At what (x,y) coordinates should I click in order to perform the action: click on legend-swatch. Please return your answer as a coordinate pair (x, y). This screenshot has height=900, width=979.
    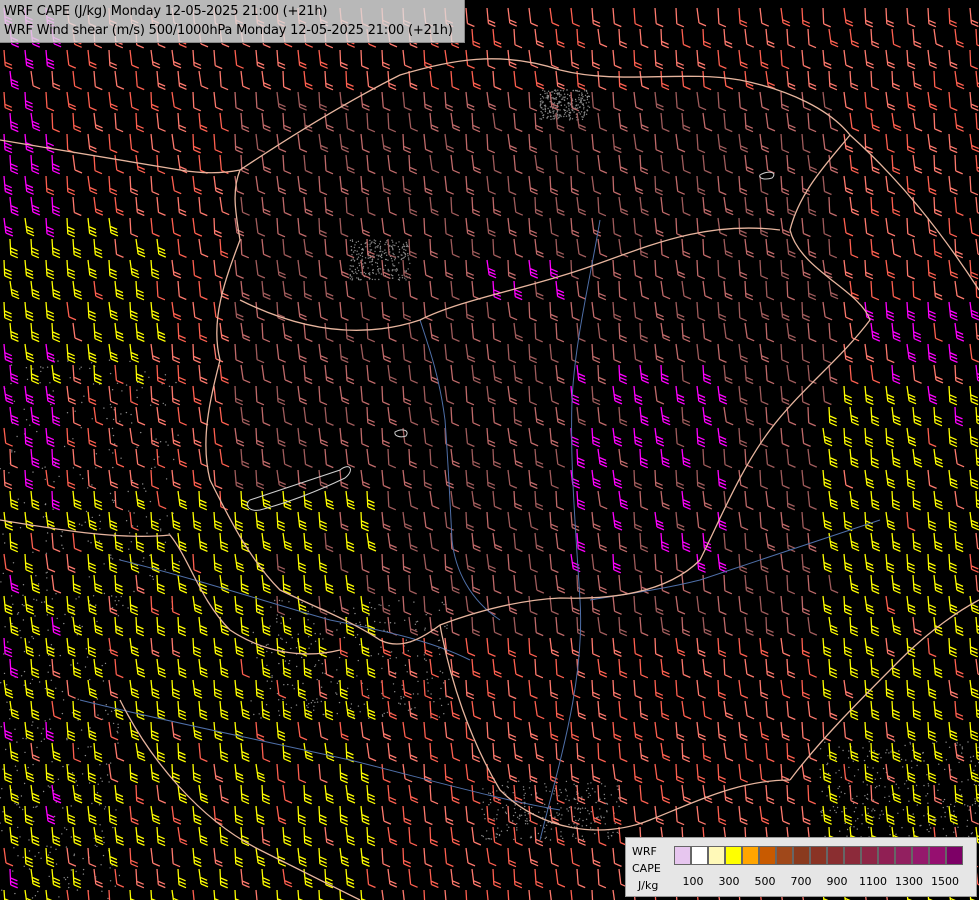
    Looking at the image, I should click on (682, 855).